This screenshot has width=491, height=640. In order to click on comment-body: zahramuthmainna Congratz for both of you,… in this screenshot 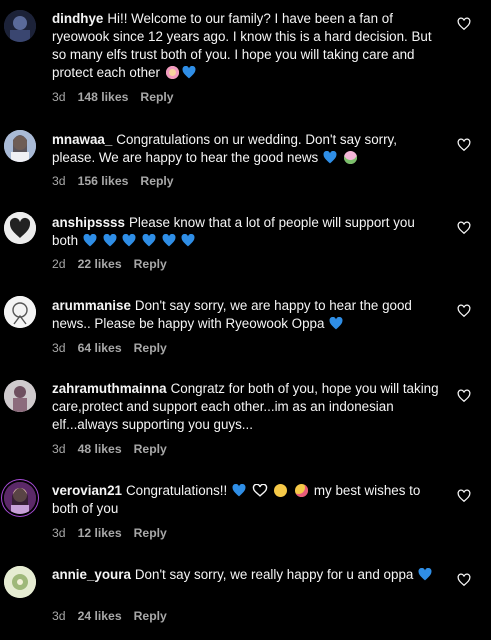, I will do `click(247, 407)`.